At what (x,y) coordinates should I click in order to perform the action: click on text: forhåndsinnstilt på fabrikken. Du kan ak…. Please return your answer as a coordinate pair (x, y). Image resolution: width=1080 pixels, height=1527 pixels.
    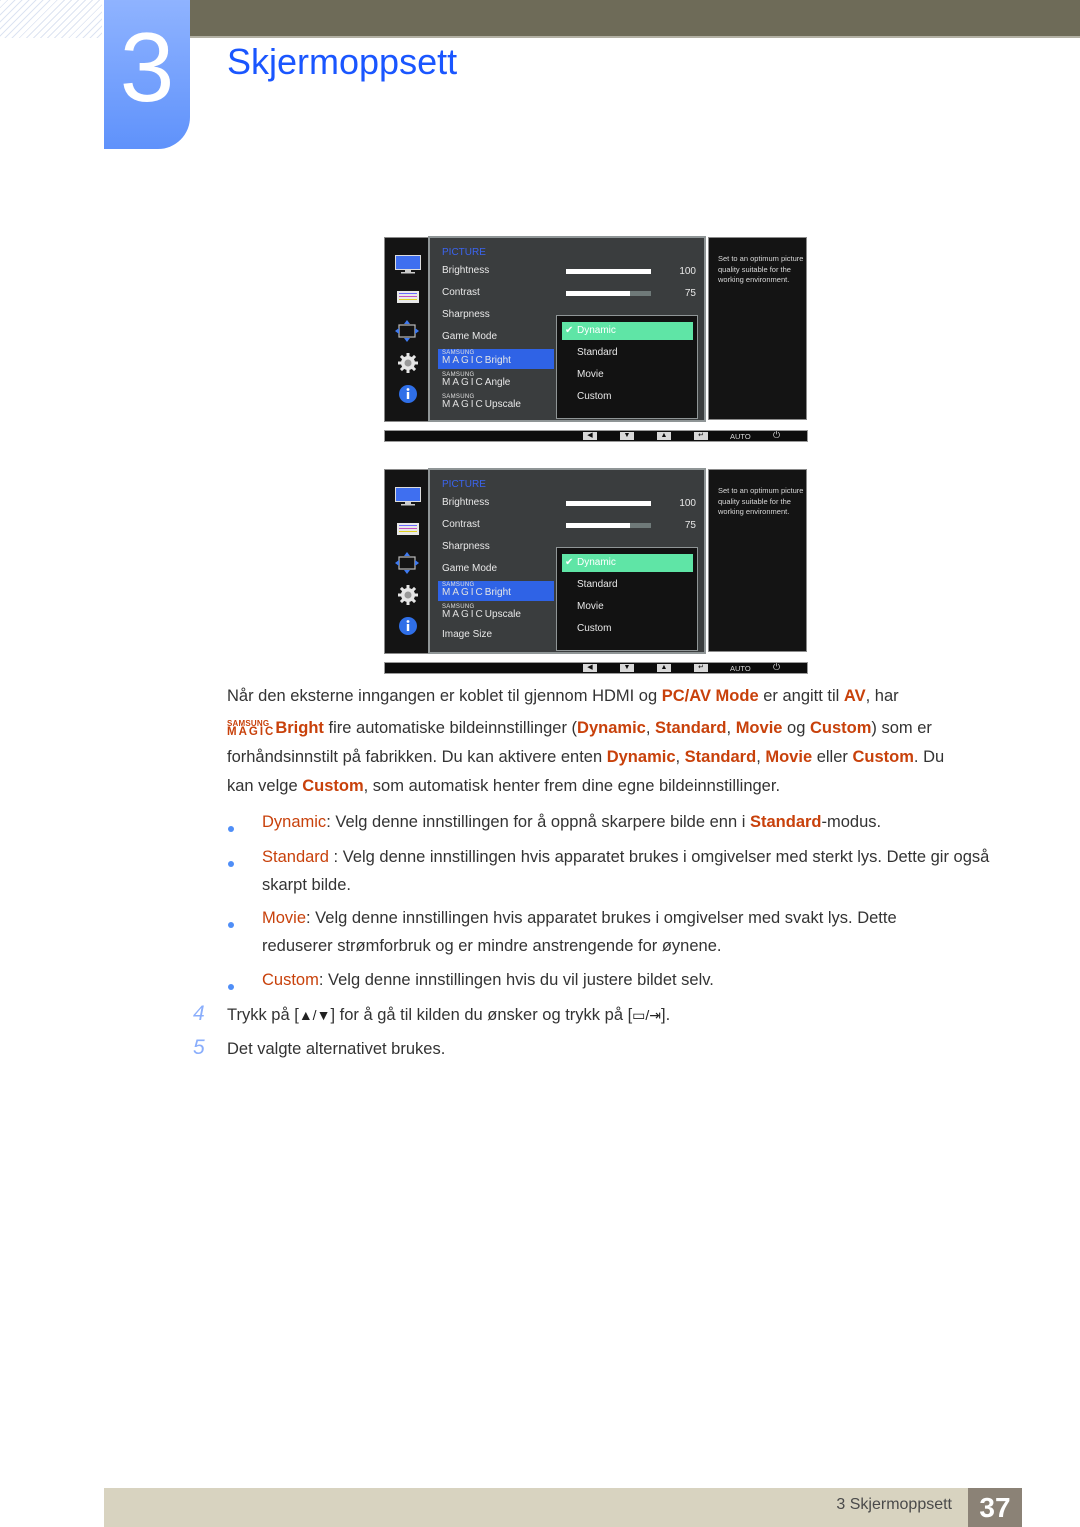
    Looking at the image, I should click on (417, 757).